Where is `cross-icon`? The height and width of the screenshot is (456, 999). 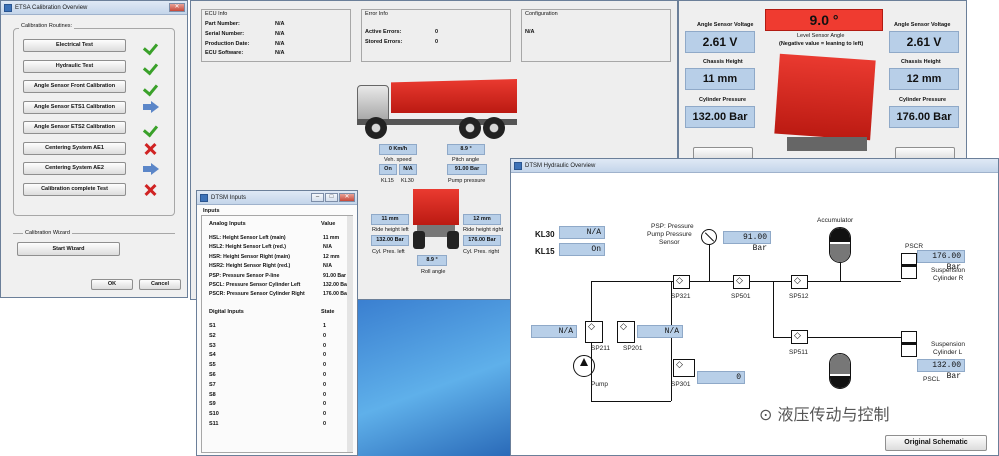
cross-icon is located at coordinates (150, 149).